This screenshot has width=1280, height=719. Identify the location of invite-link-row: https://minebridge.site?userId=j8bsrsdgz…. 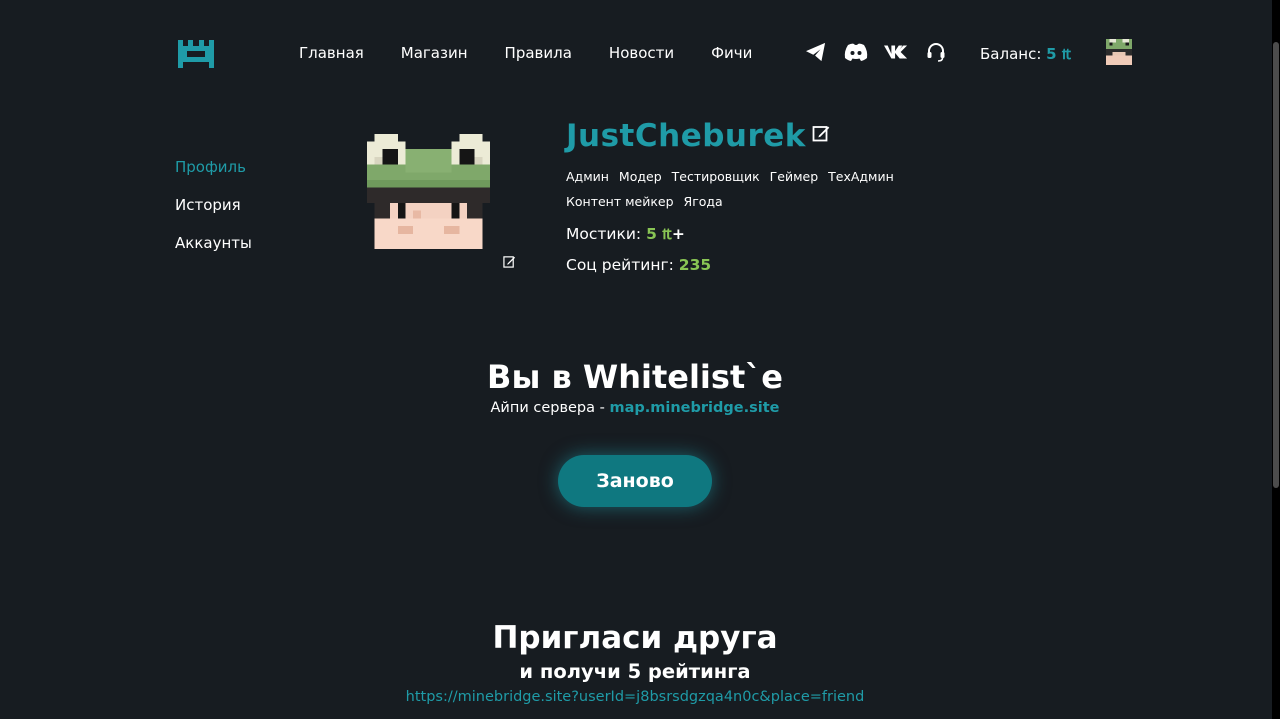
(635, 697).